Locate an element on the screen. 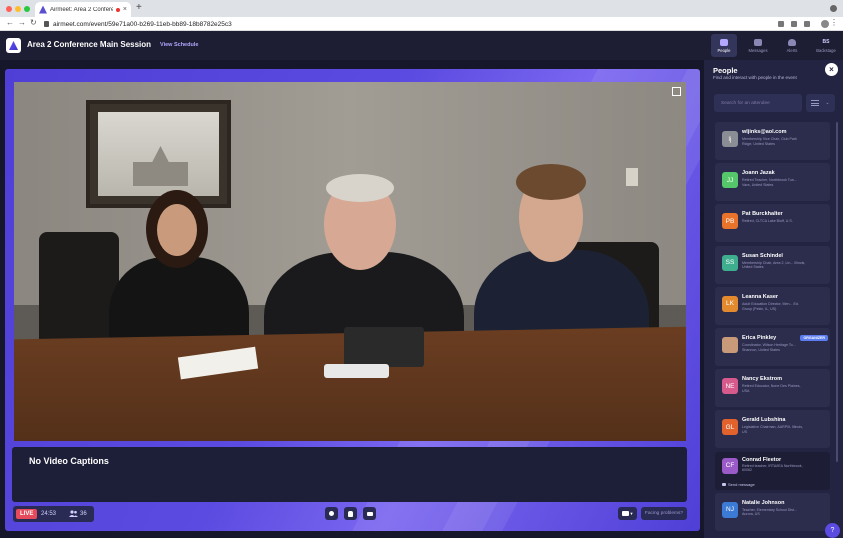 The width and height of the screenshot is (843, 538). airmeet-logo is located at coordinates (13, 45).